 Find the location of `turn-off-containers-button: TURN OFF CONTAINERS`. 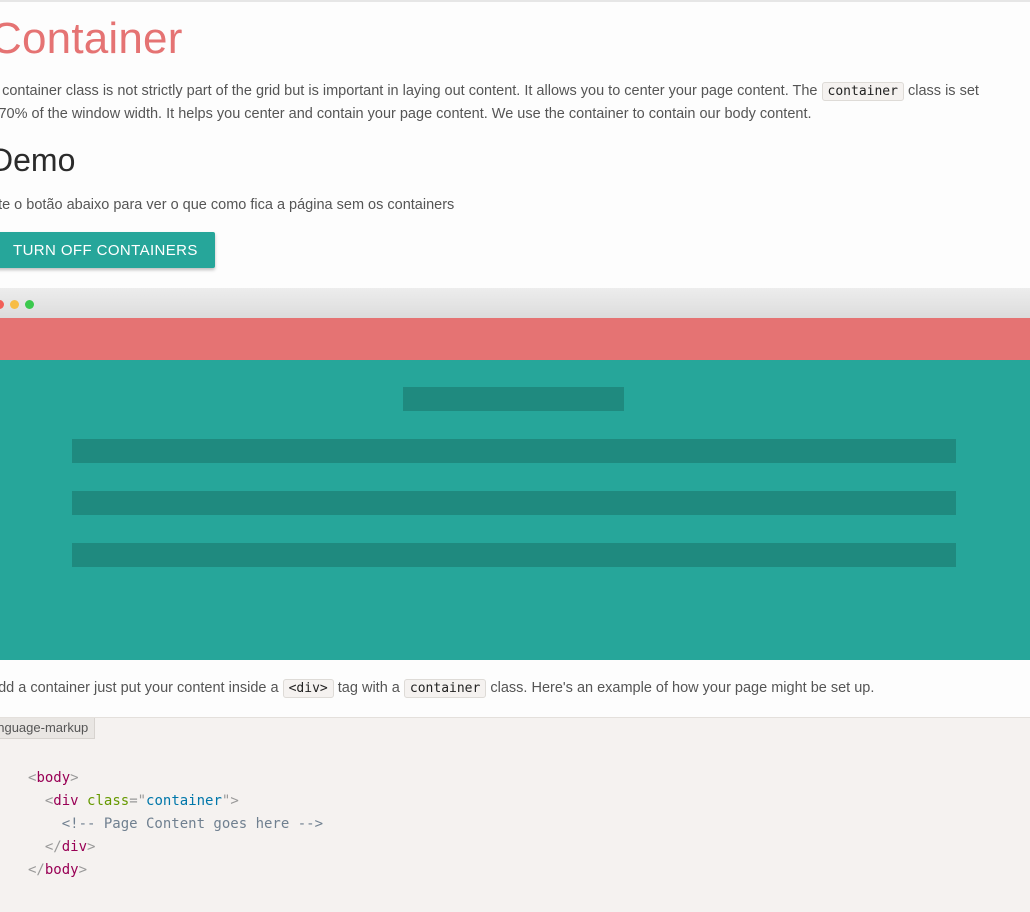

turn-off-containers-button: TURN OFF CONTAINERS is located at coordinates (107, 250).